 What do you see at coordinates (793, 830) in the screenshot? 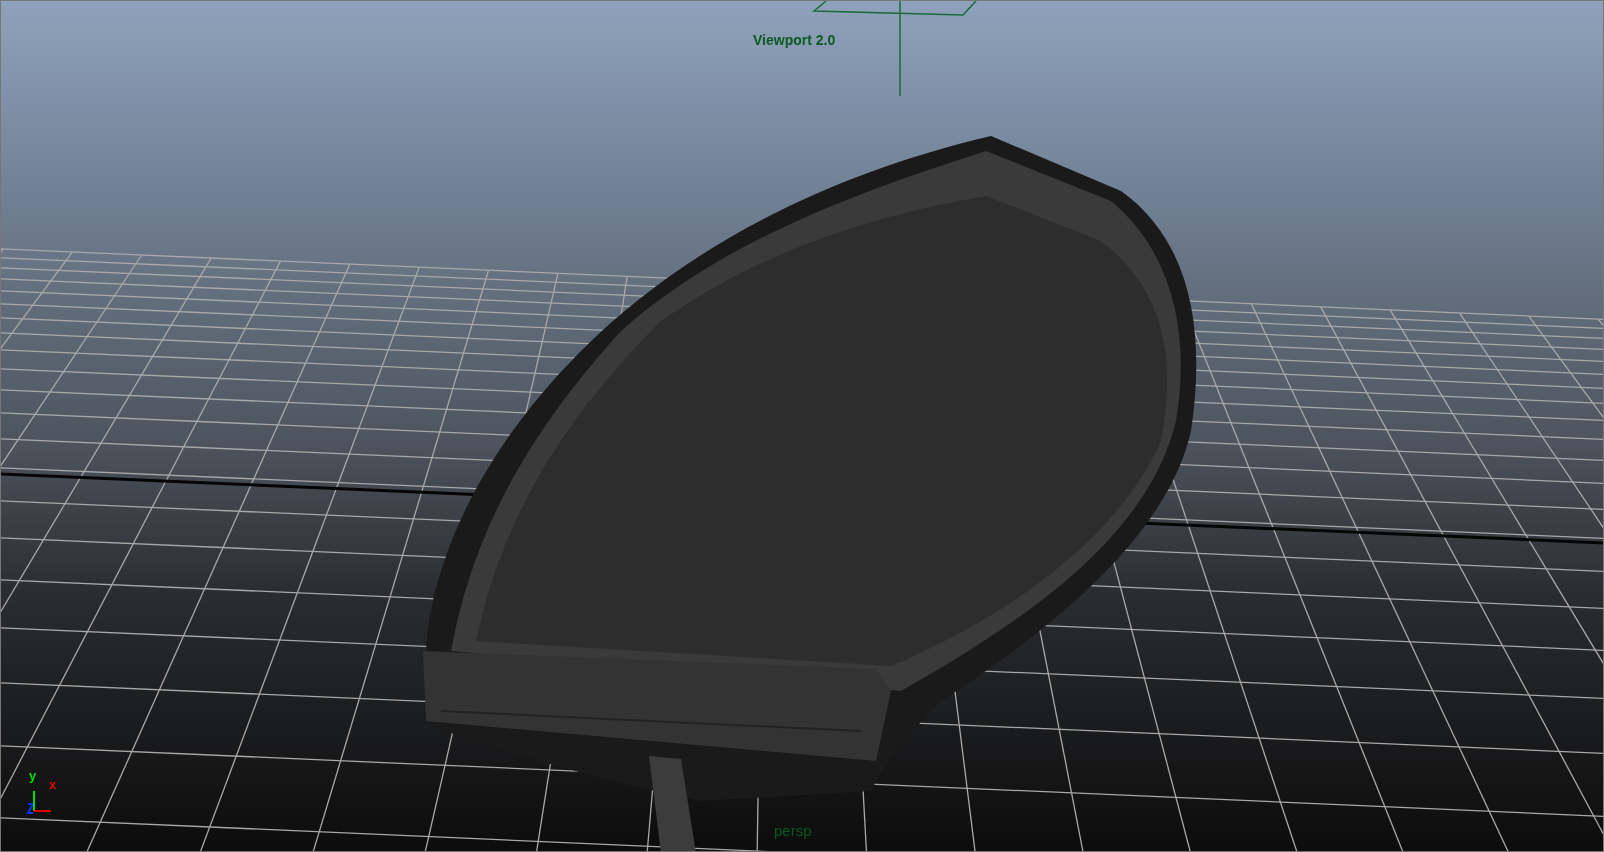
I see `camera-label: persp` at bounding box center [793, 830].